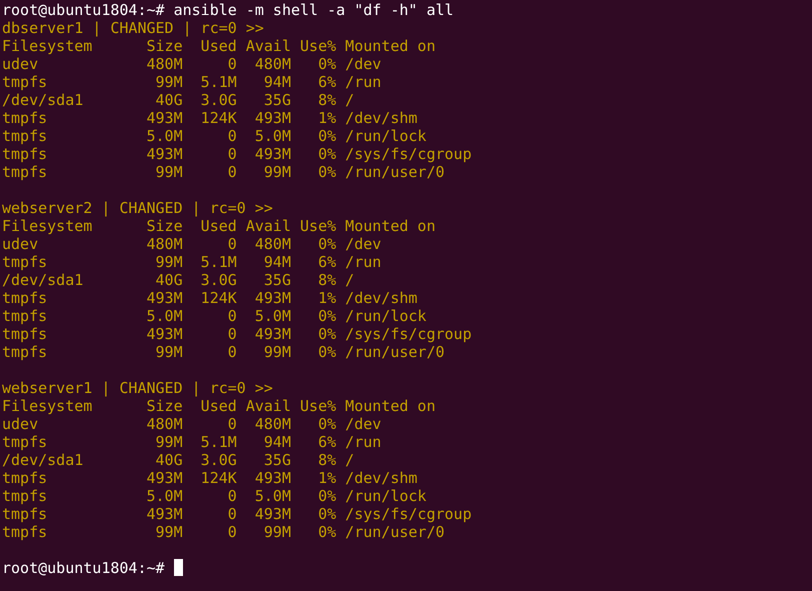 The image size is (812, 591). I want to click on host-result-header: webserver2 | CHANGED | rc=0 >>, so click(137, 208).